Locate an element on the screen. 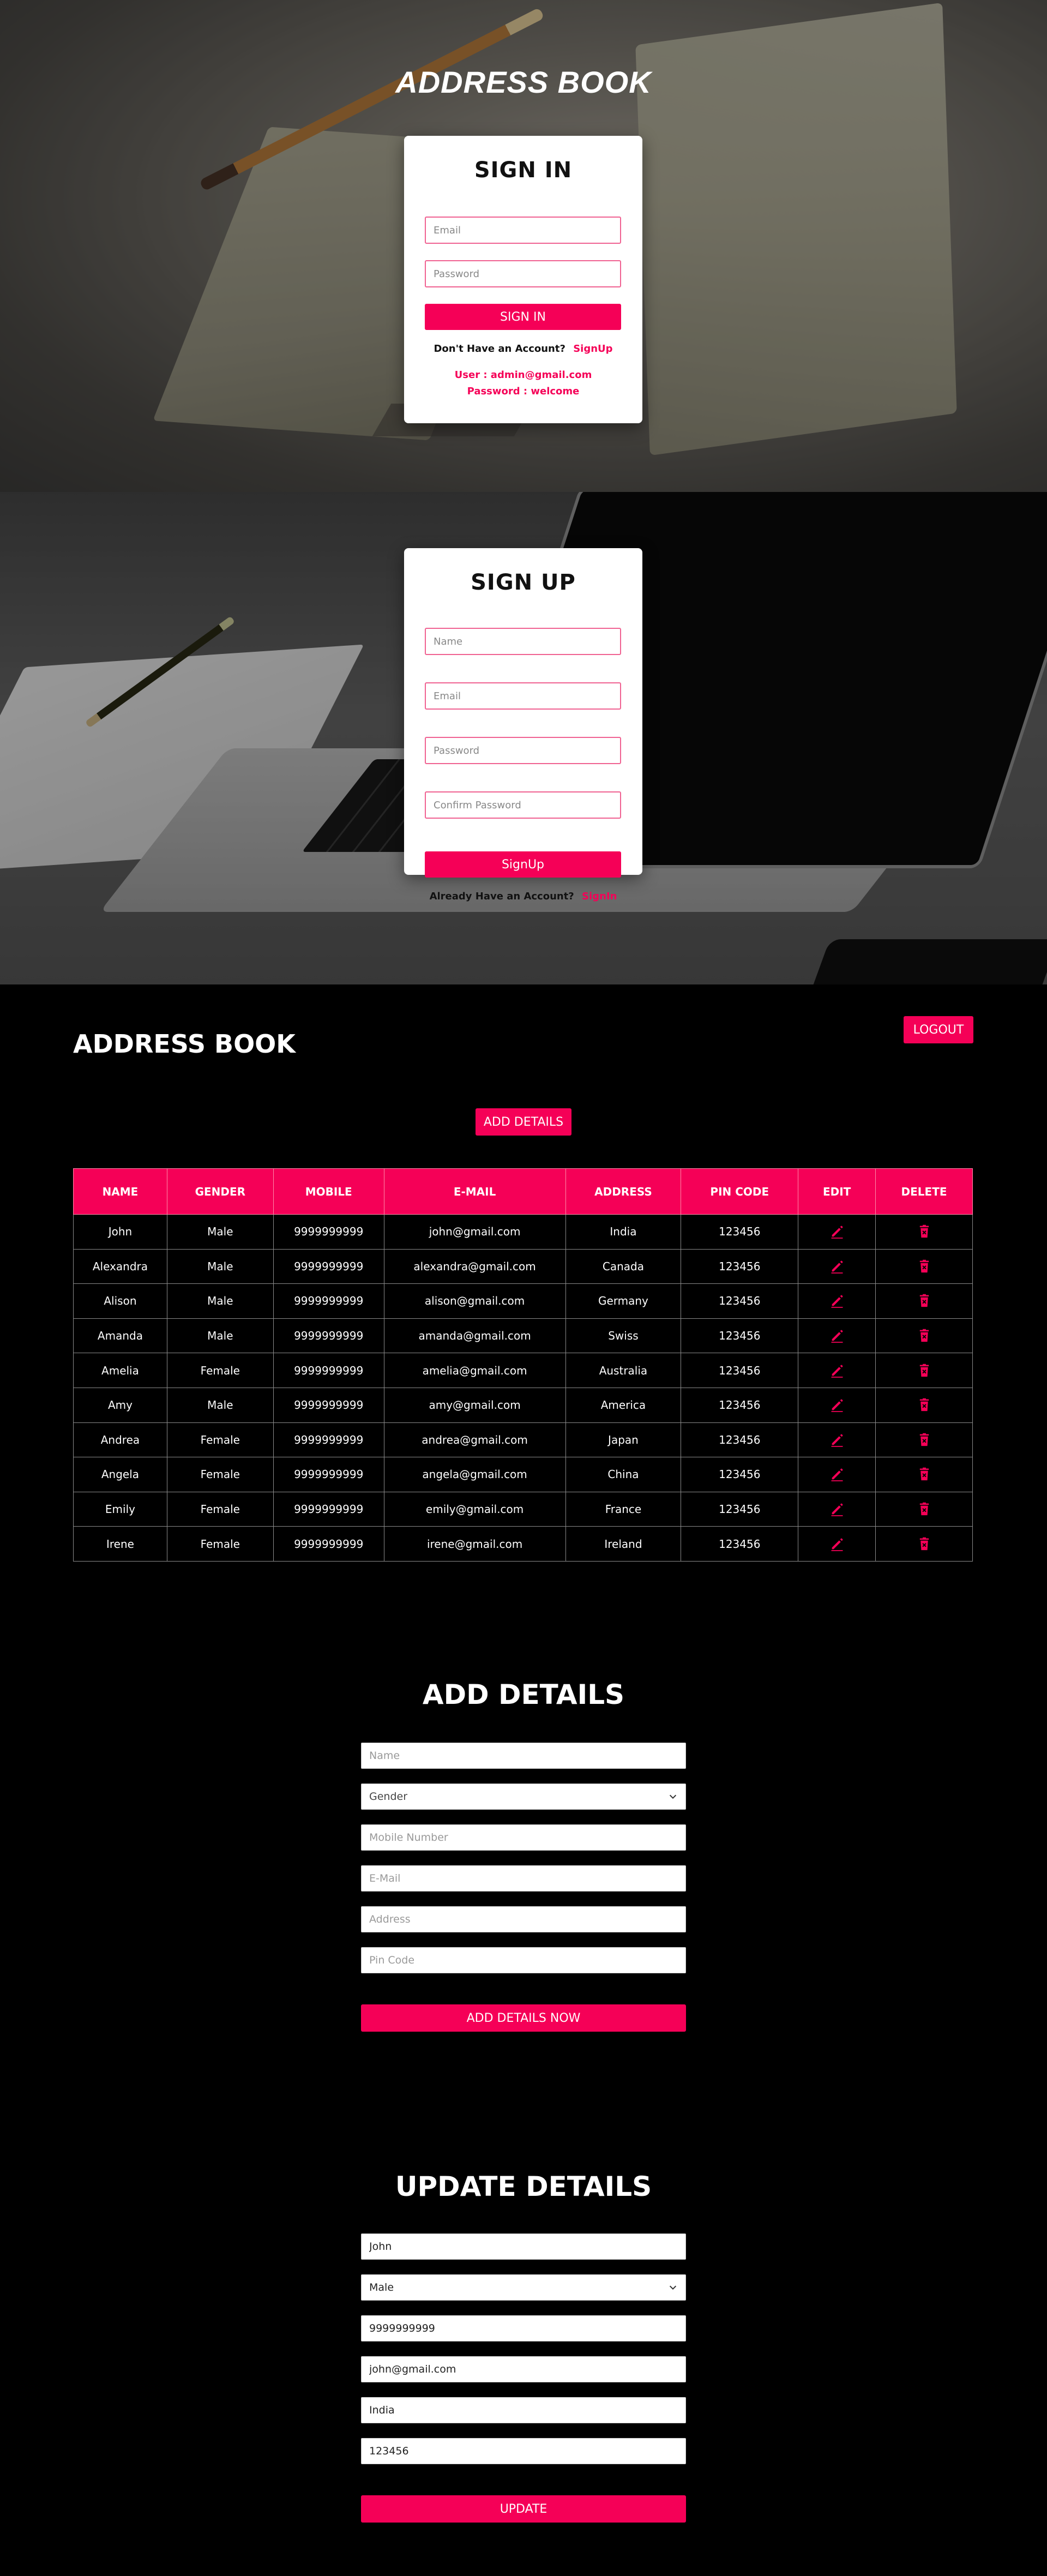 The height and width of the screenshot is (2576, 1047). table-cell: Amanda is located at coordinates (120, 1336).